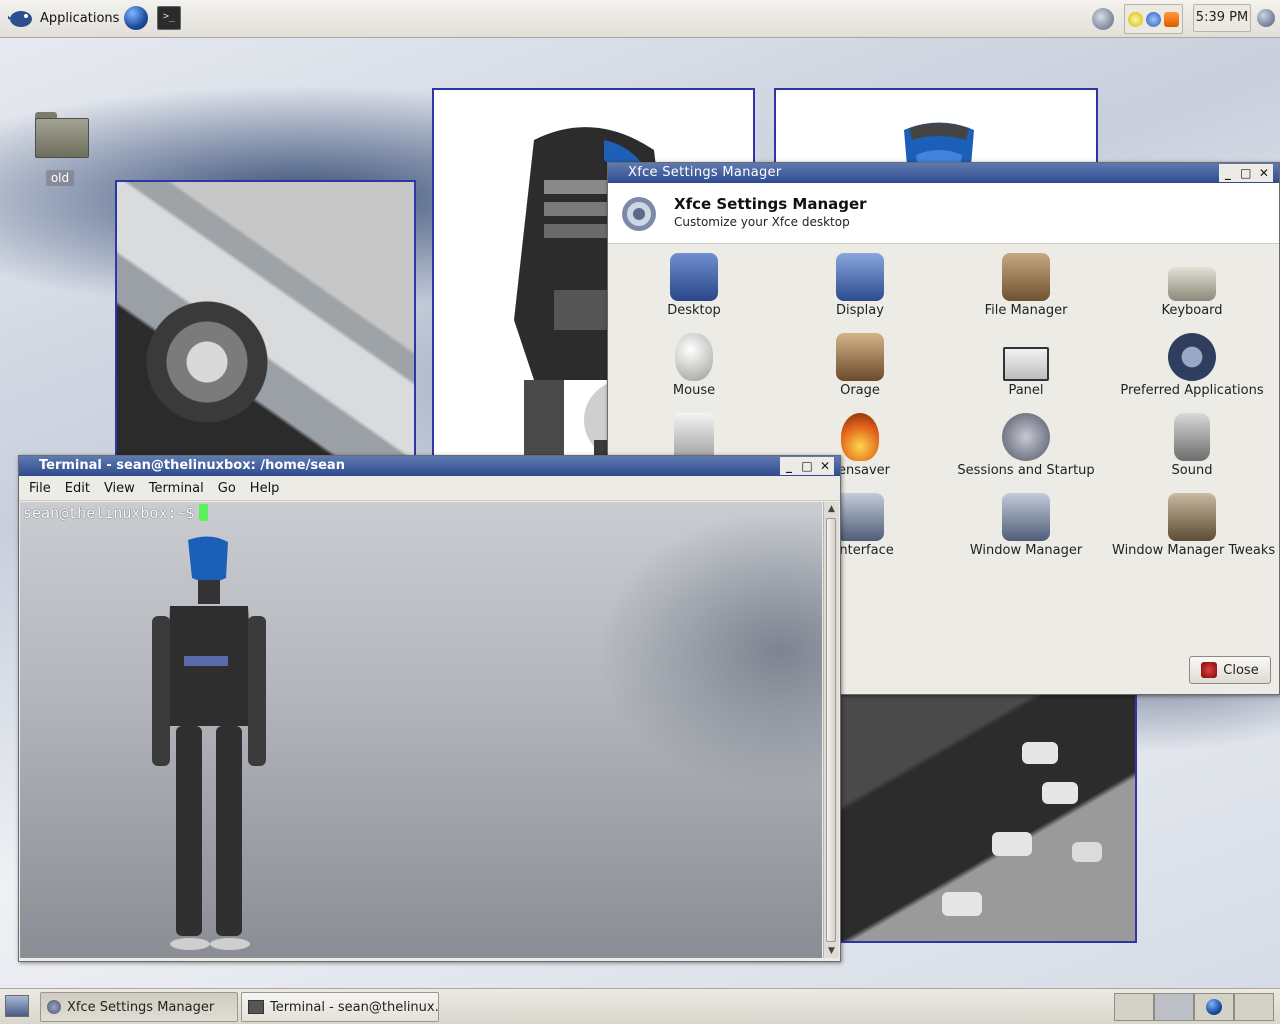  Describe the element at coordinates (762, 222) in the screenshot. I see `settings-header-subtitle: Customize your Xfce desktop` at that location.